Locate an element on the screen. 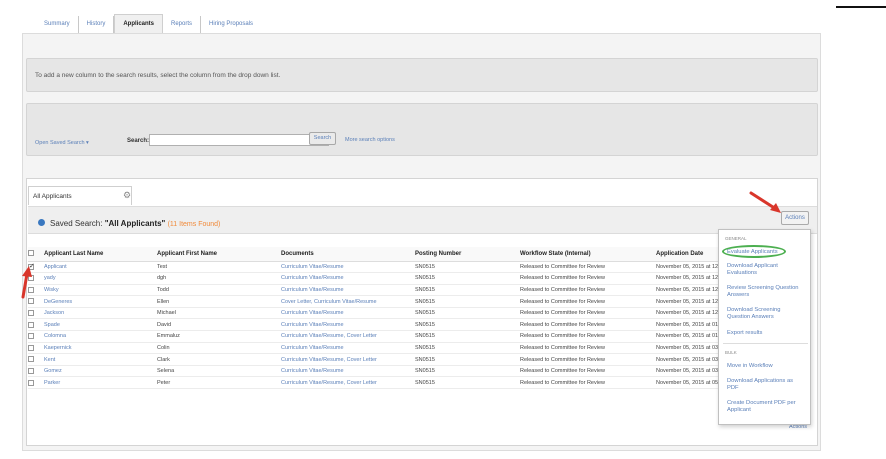 The image size is (886, 459). tab-reports: Reports is located at coordinates (182, 25).